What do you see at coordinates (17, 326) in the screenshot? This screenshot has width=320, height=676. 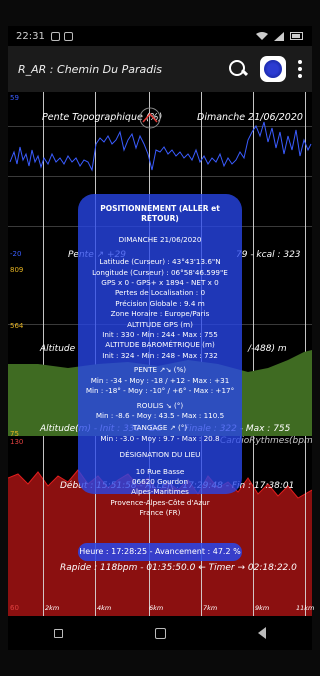 I see `altitude-axis-mid: 564` at bounding box center [17, 326].